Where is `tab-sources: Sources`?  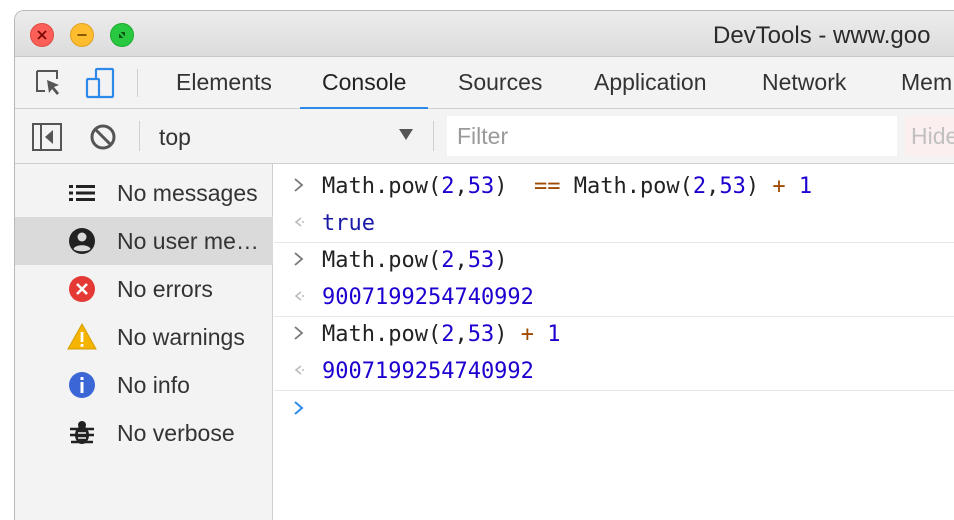 tab-sources: Sources is located at coordinates (500, 83).